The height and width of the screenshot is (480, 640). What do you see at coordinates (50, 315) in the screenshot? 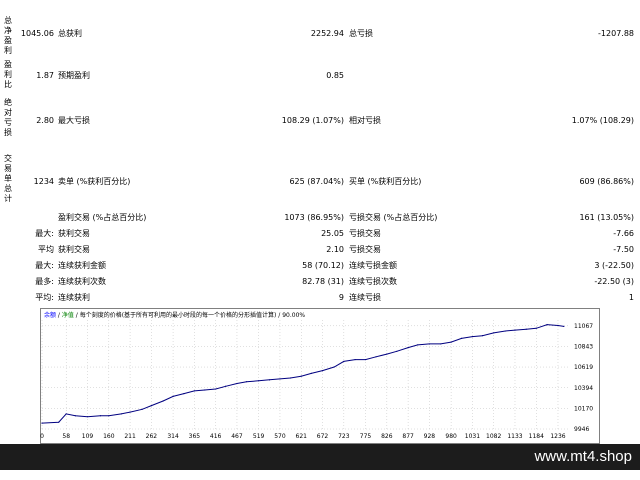
I see `chart-header-balance: 余额` at bounding box center [50, 315].